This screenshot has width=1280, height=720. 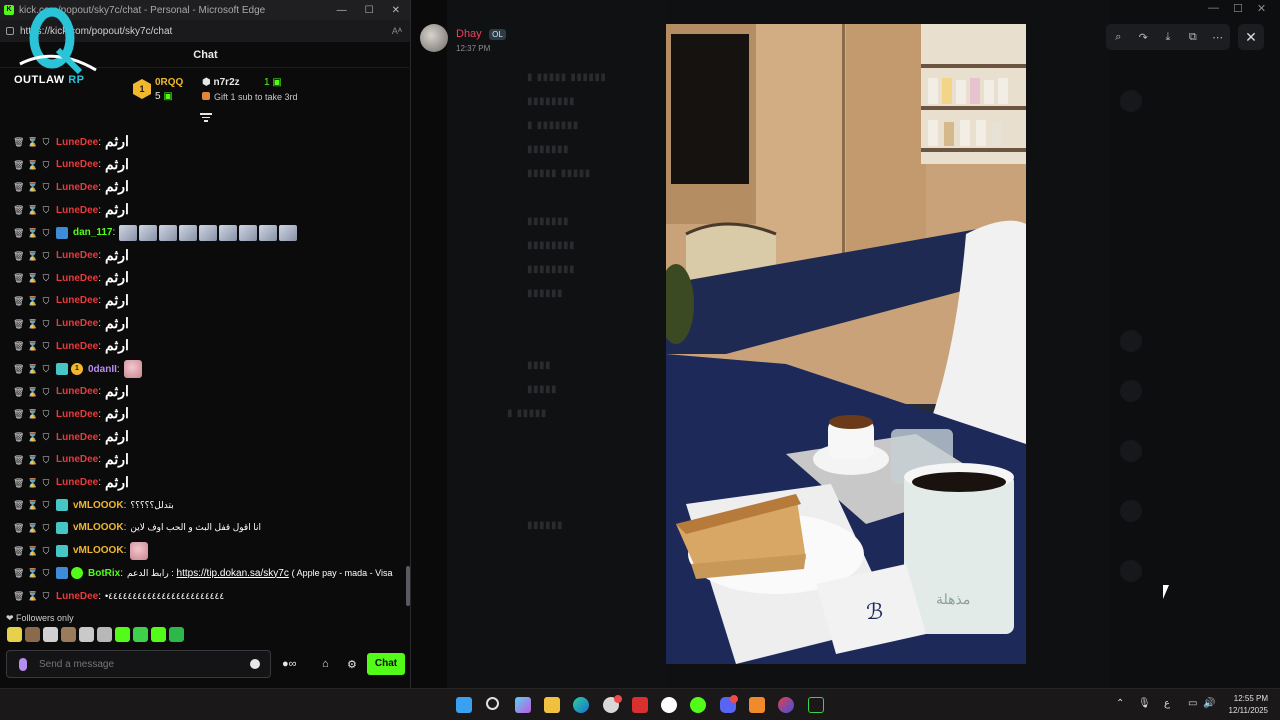 What do you see at coordinates (1251, 37) in the screenshot?
I see `viewer-close-button: ✕` at bounding box center [1251, 37].